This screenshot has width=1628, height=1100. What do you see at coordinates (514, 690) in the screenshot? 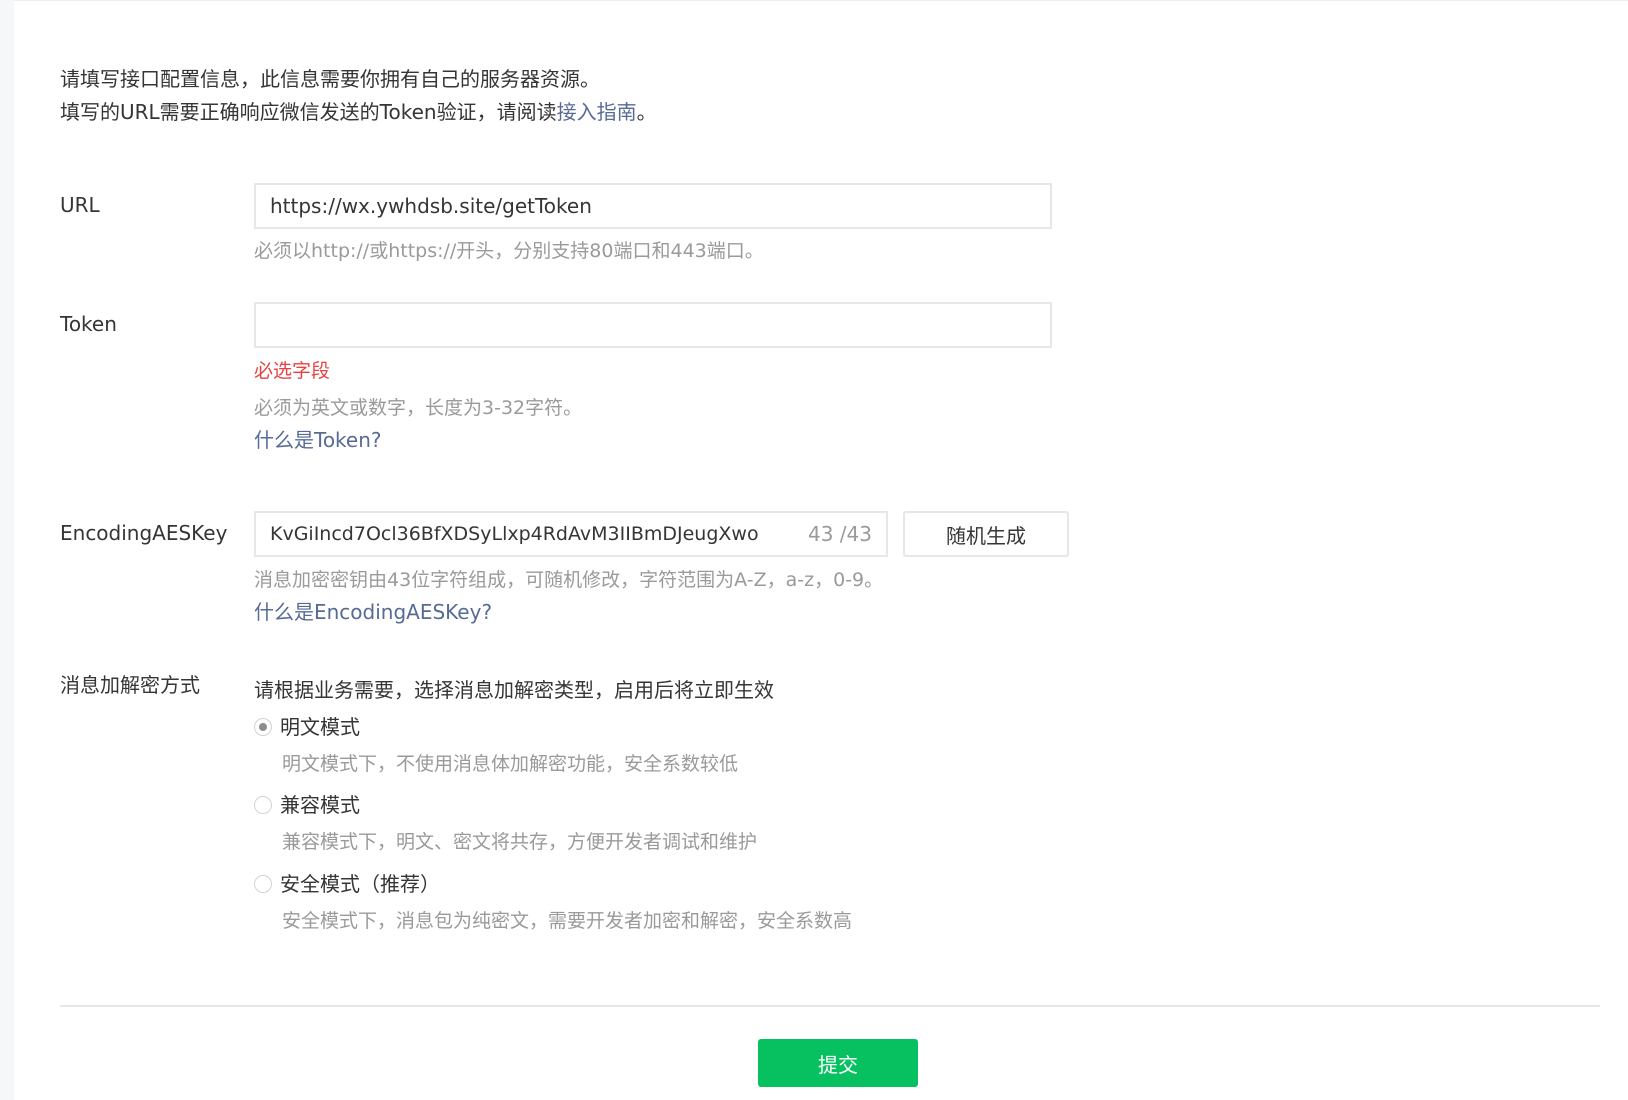
I see `encryption-mode-description: 请根据业务需要，选择消息加解密类型，启用后将立即生效` at bounding box center [514, 690].